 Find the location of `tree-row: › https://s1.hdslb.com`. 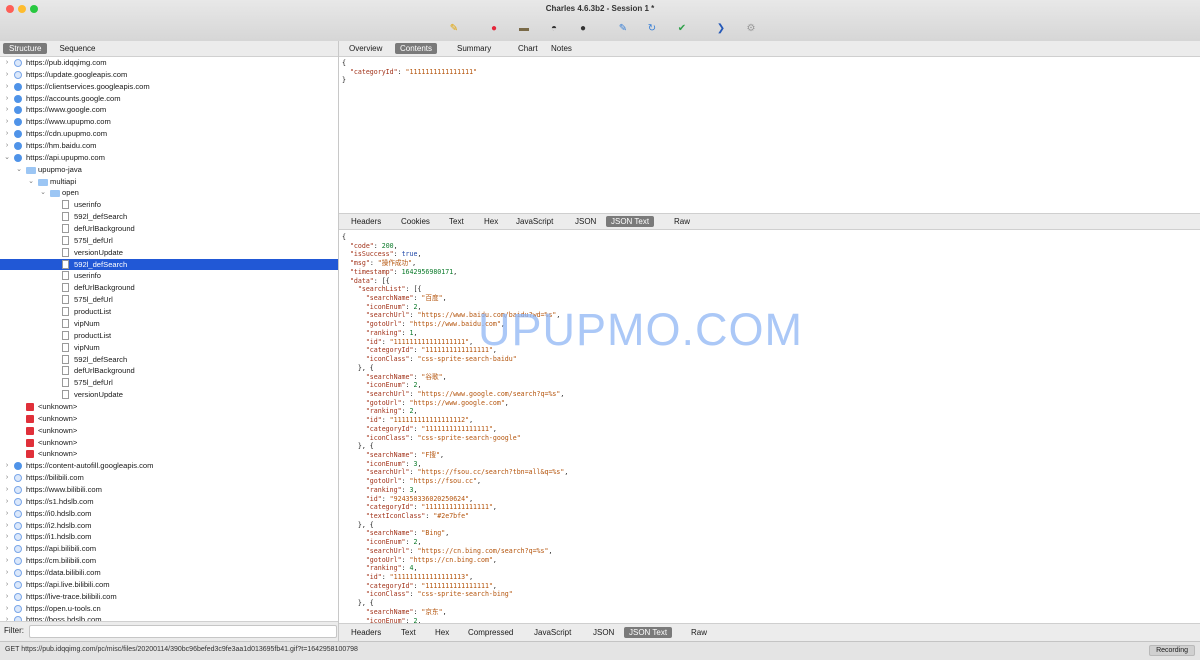

tree-row: › https://s1.hdslb.com is located at coordinates (169, 502).